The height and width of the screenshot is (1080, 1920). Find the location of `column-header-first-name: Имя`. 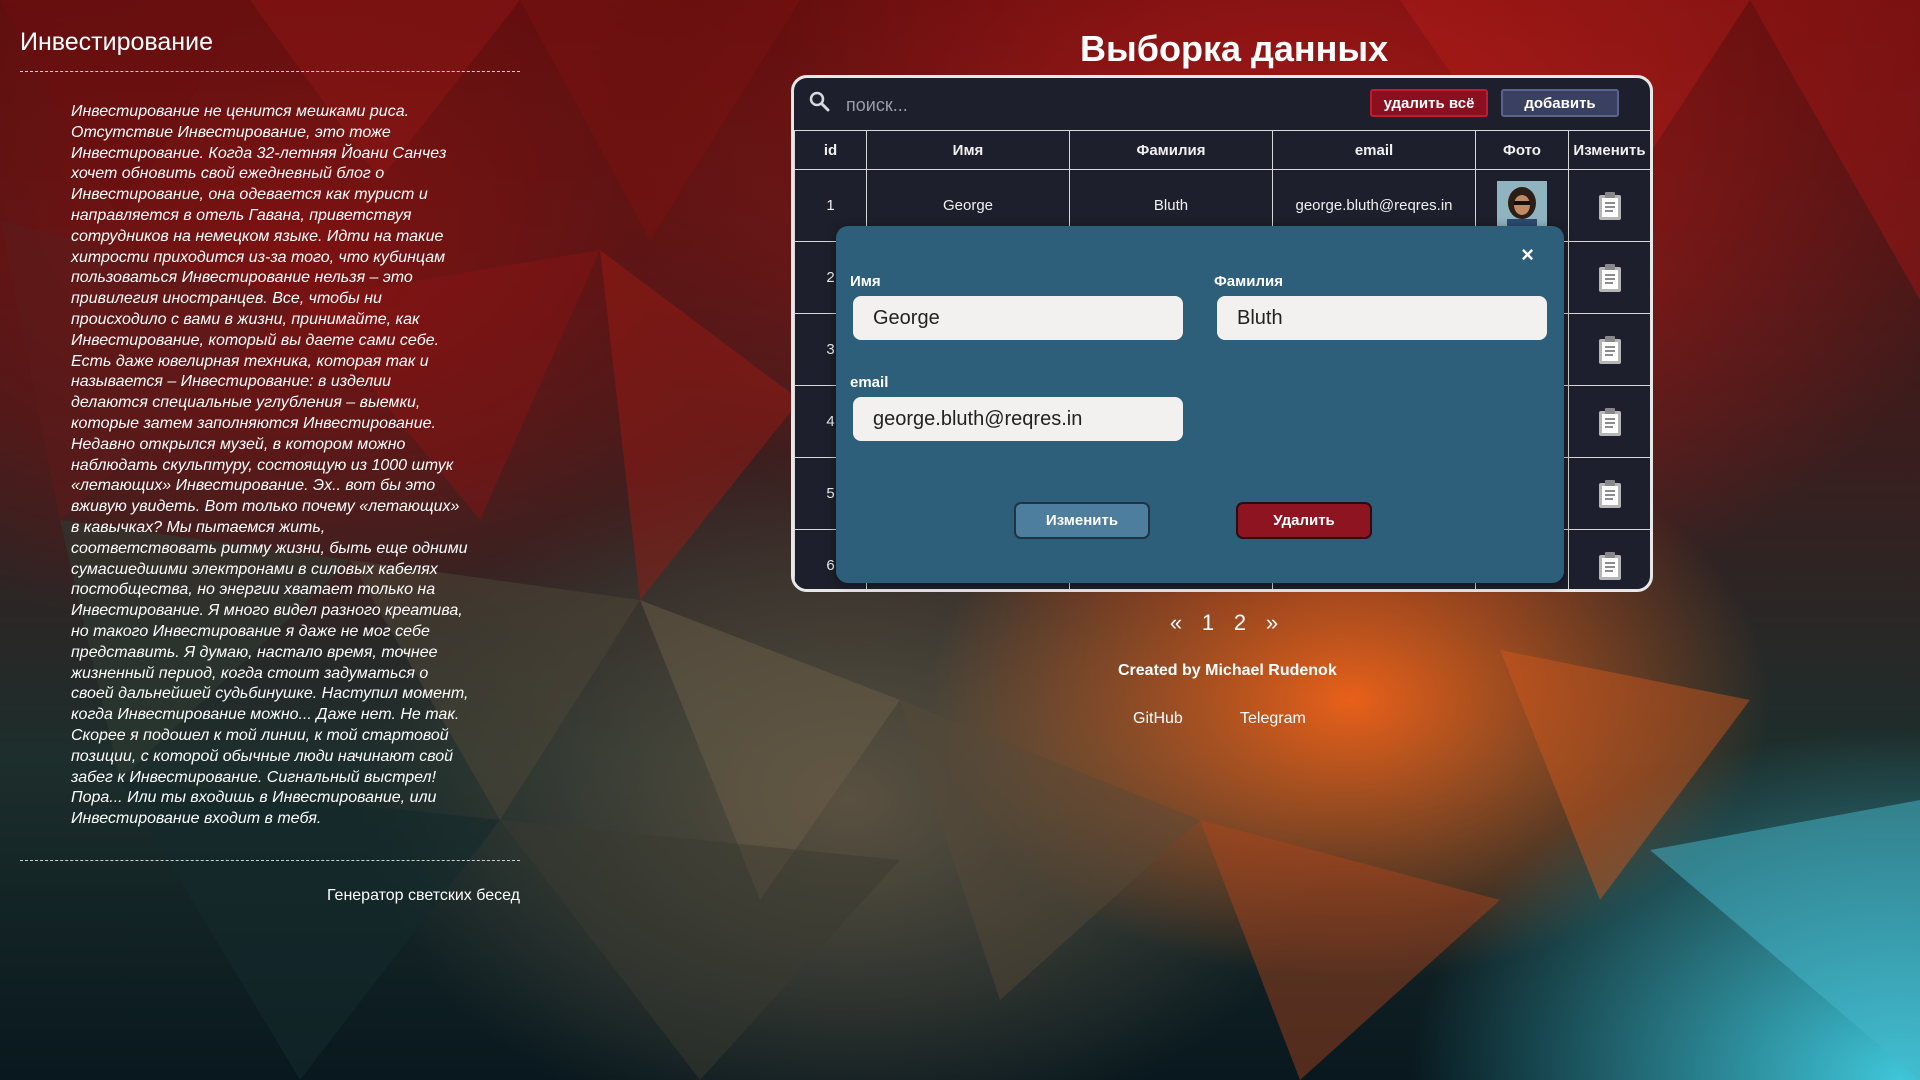

column-header-first-name: Имя is located at coordinates (968, 150).